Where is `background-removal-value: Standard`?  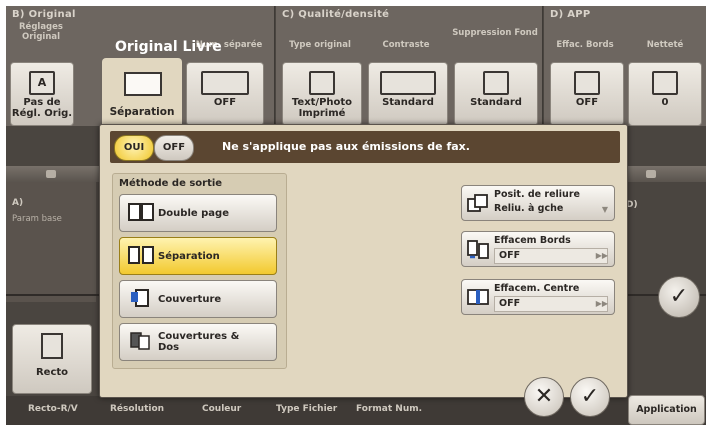
background-removal-value: Standard is located at coordinates (496, 102).